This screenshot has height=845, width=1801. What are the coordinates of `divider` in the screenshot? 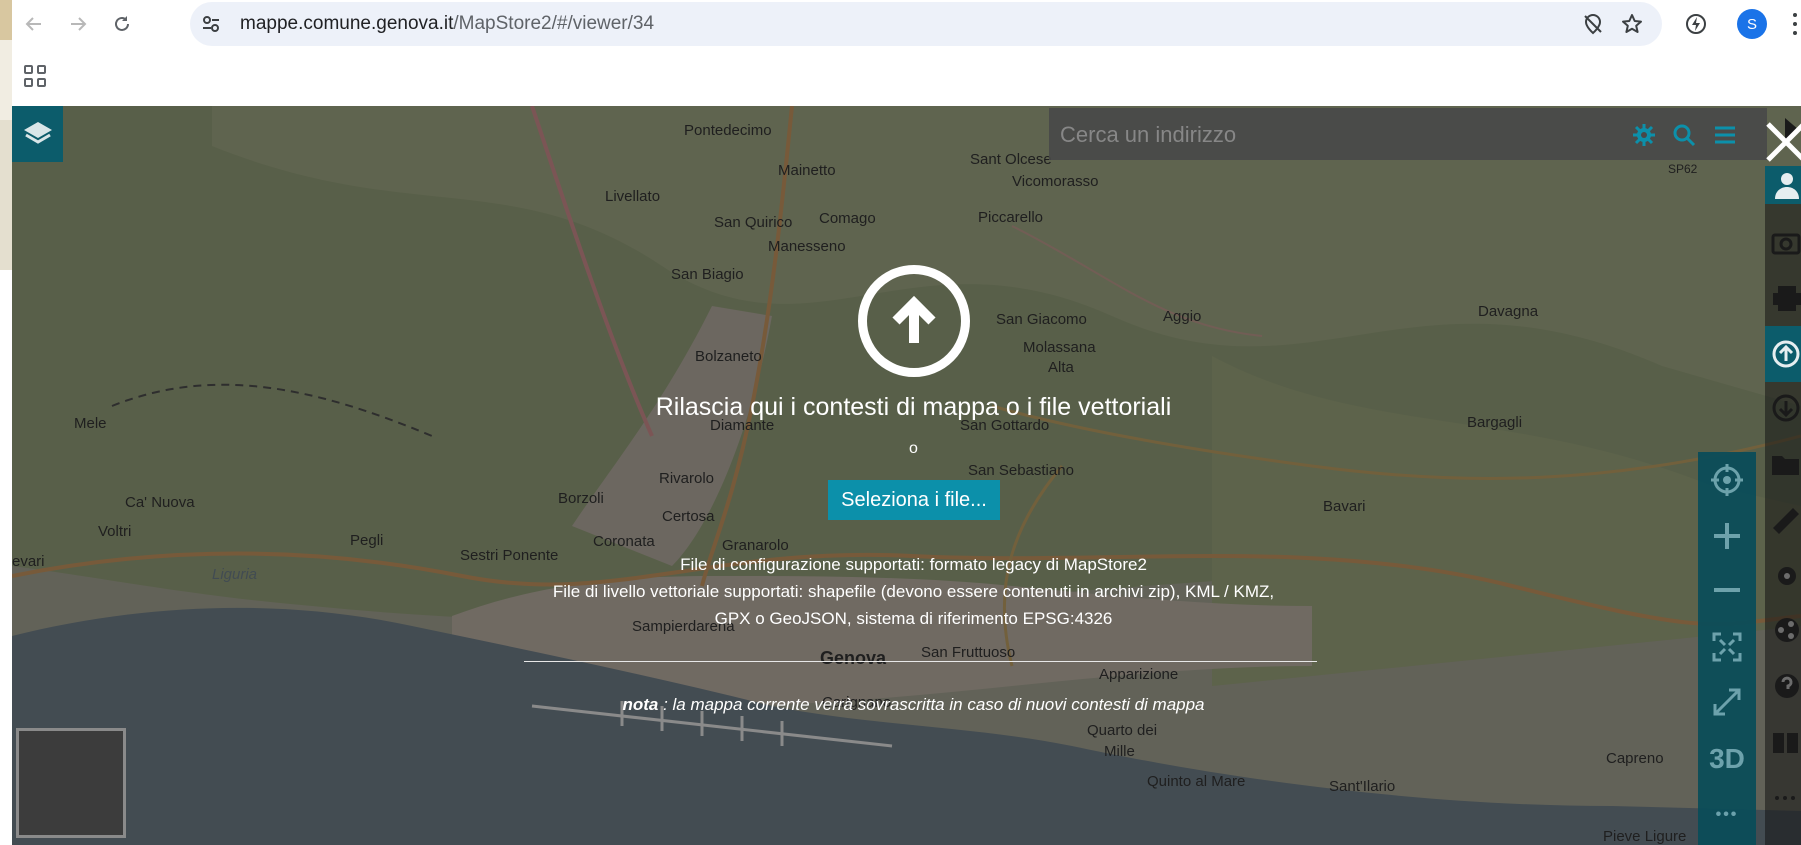 It's located at (920, 661).